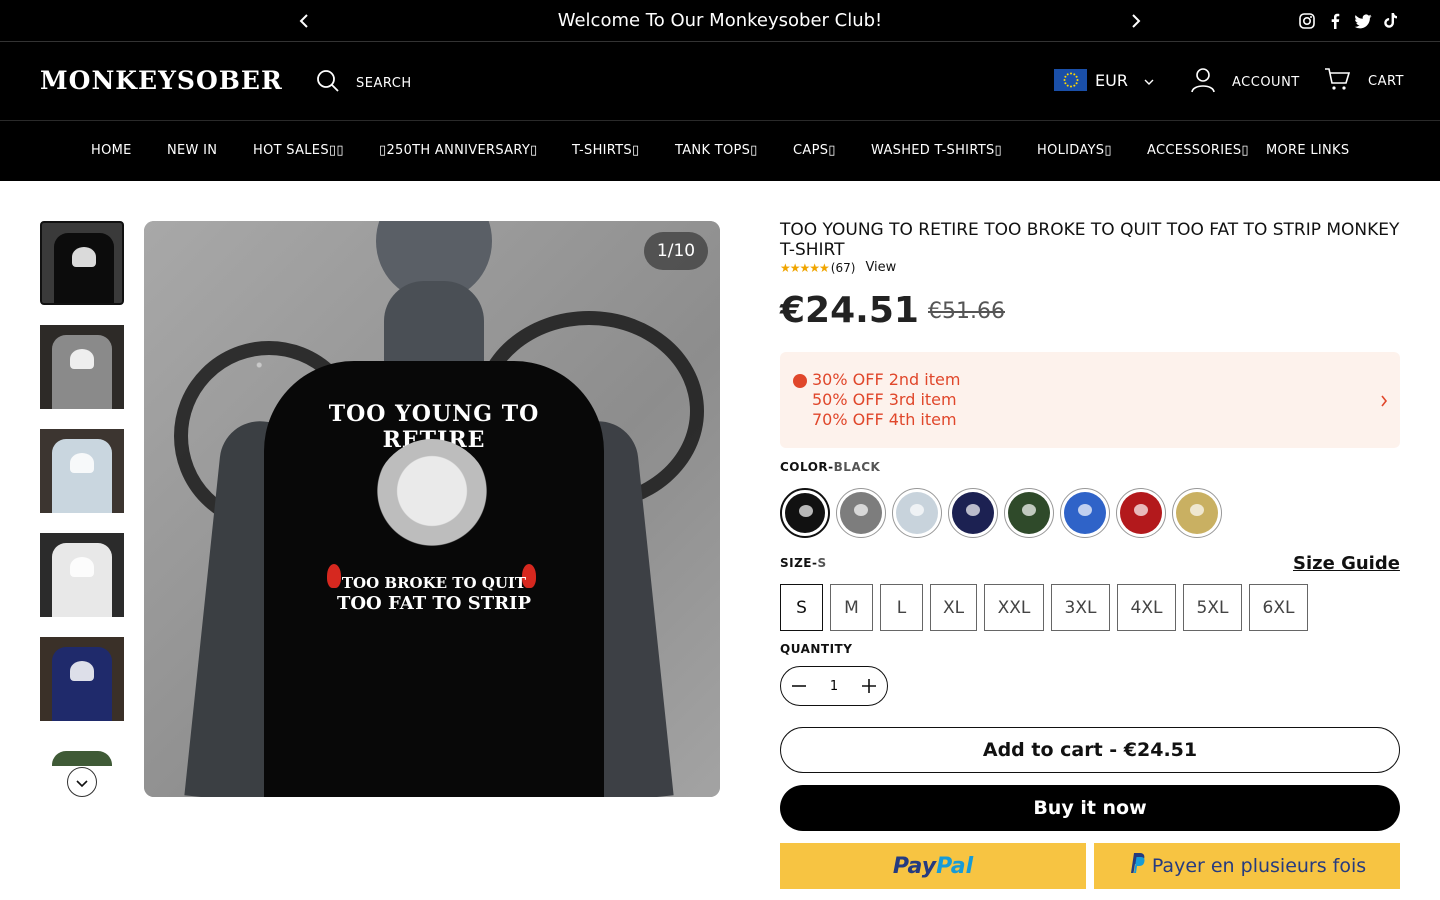 The image size is (1440, 900). What do you see at coordinates (304, 21) in the screenshot?
I see `announcement-prev-button` at bounding box center [304, 21].